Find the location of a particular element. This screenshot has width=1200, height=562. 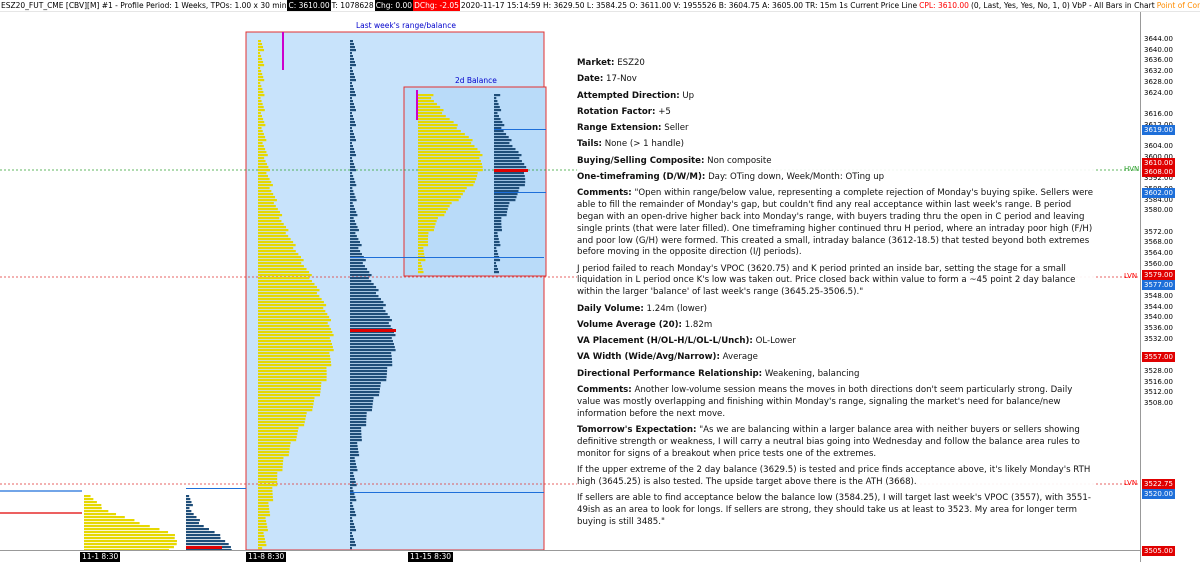

price-badge: 3577.00 is located at coordinates (1158, 285).